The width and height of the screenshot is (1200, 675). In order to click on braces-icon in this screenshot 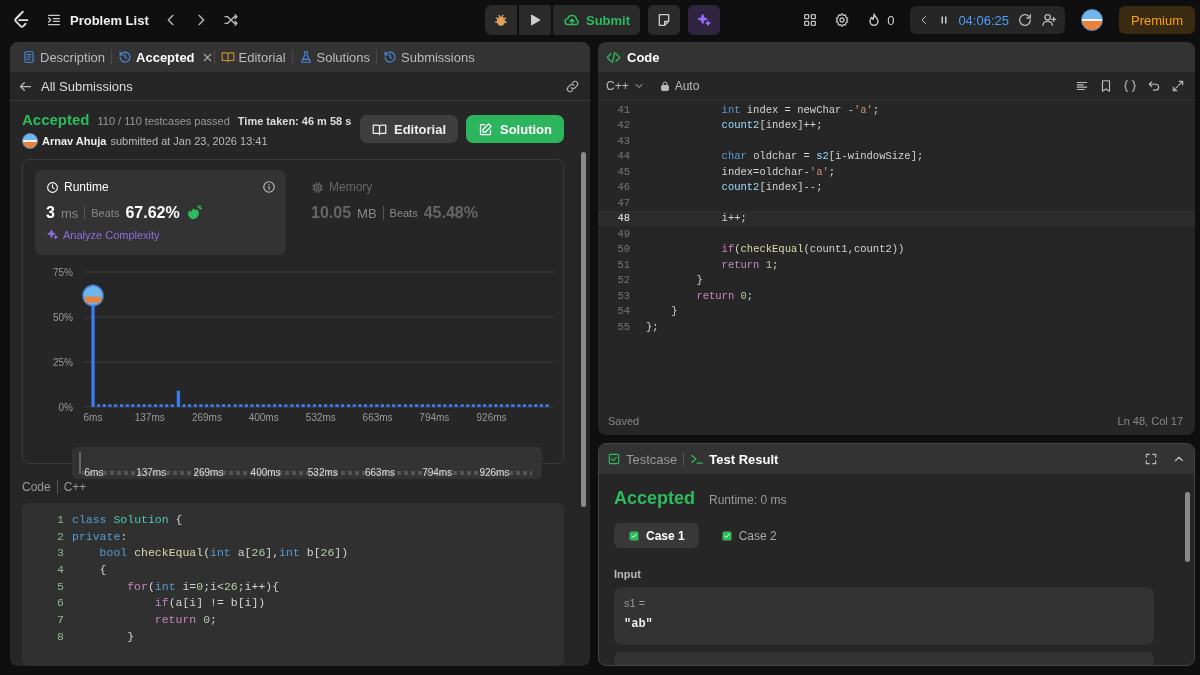, I will do `click(1130, 85)`.